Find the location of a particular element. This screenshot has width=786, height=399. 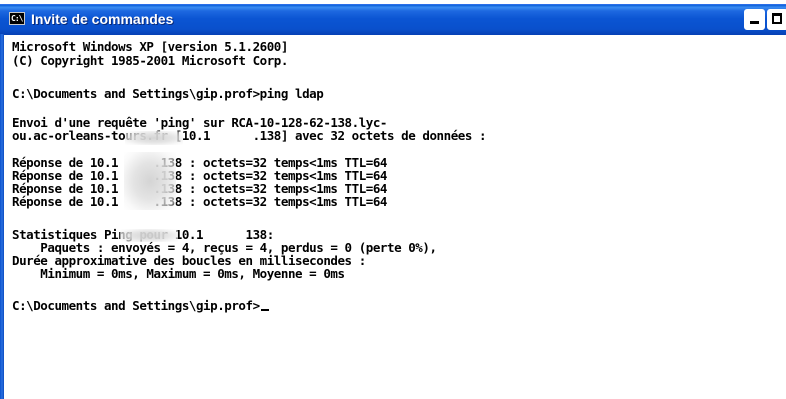

console-prompt: C:\Documents and Settings\gip.prof> is located at coordinates (136, 305).